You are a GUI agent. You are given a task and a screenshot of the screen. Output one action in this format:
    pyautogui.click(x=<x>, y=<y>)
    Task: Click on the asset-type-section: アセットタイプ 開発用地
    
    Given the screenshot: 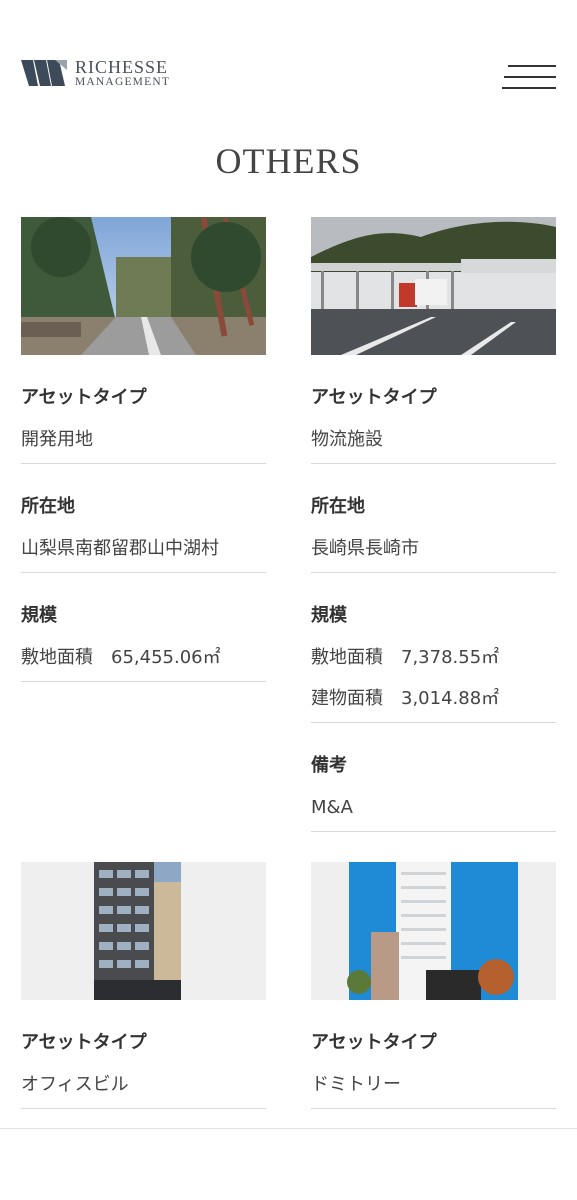 What is the action you would take?
    pyautogui.click(x=143, y=409)
    